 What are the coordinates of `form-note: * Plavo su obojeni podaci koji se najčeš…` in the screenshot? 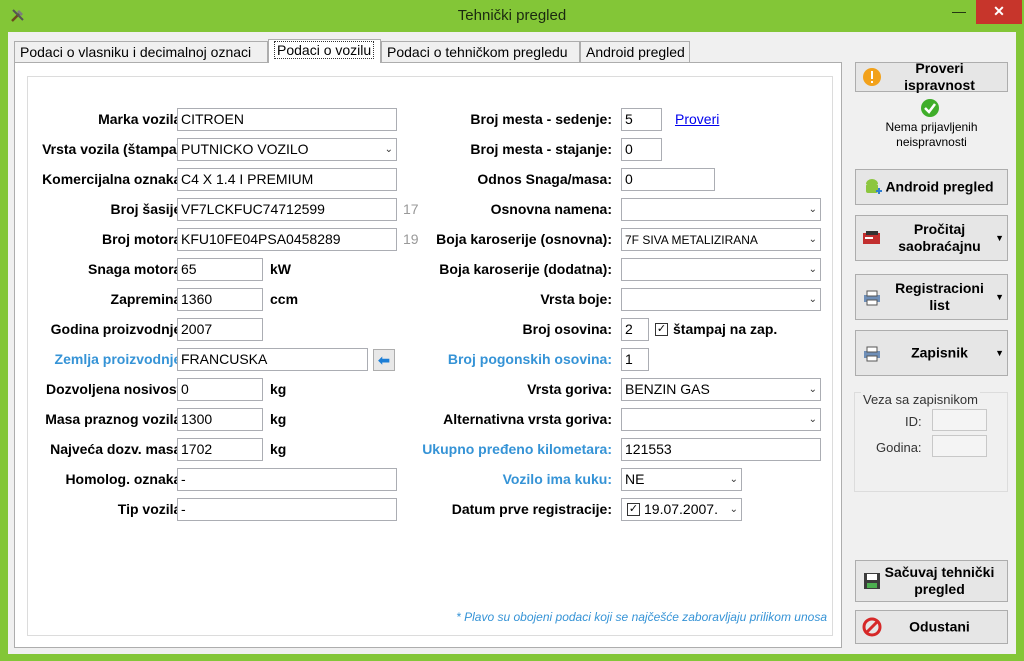 It's located at (641, 617).